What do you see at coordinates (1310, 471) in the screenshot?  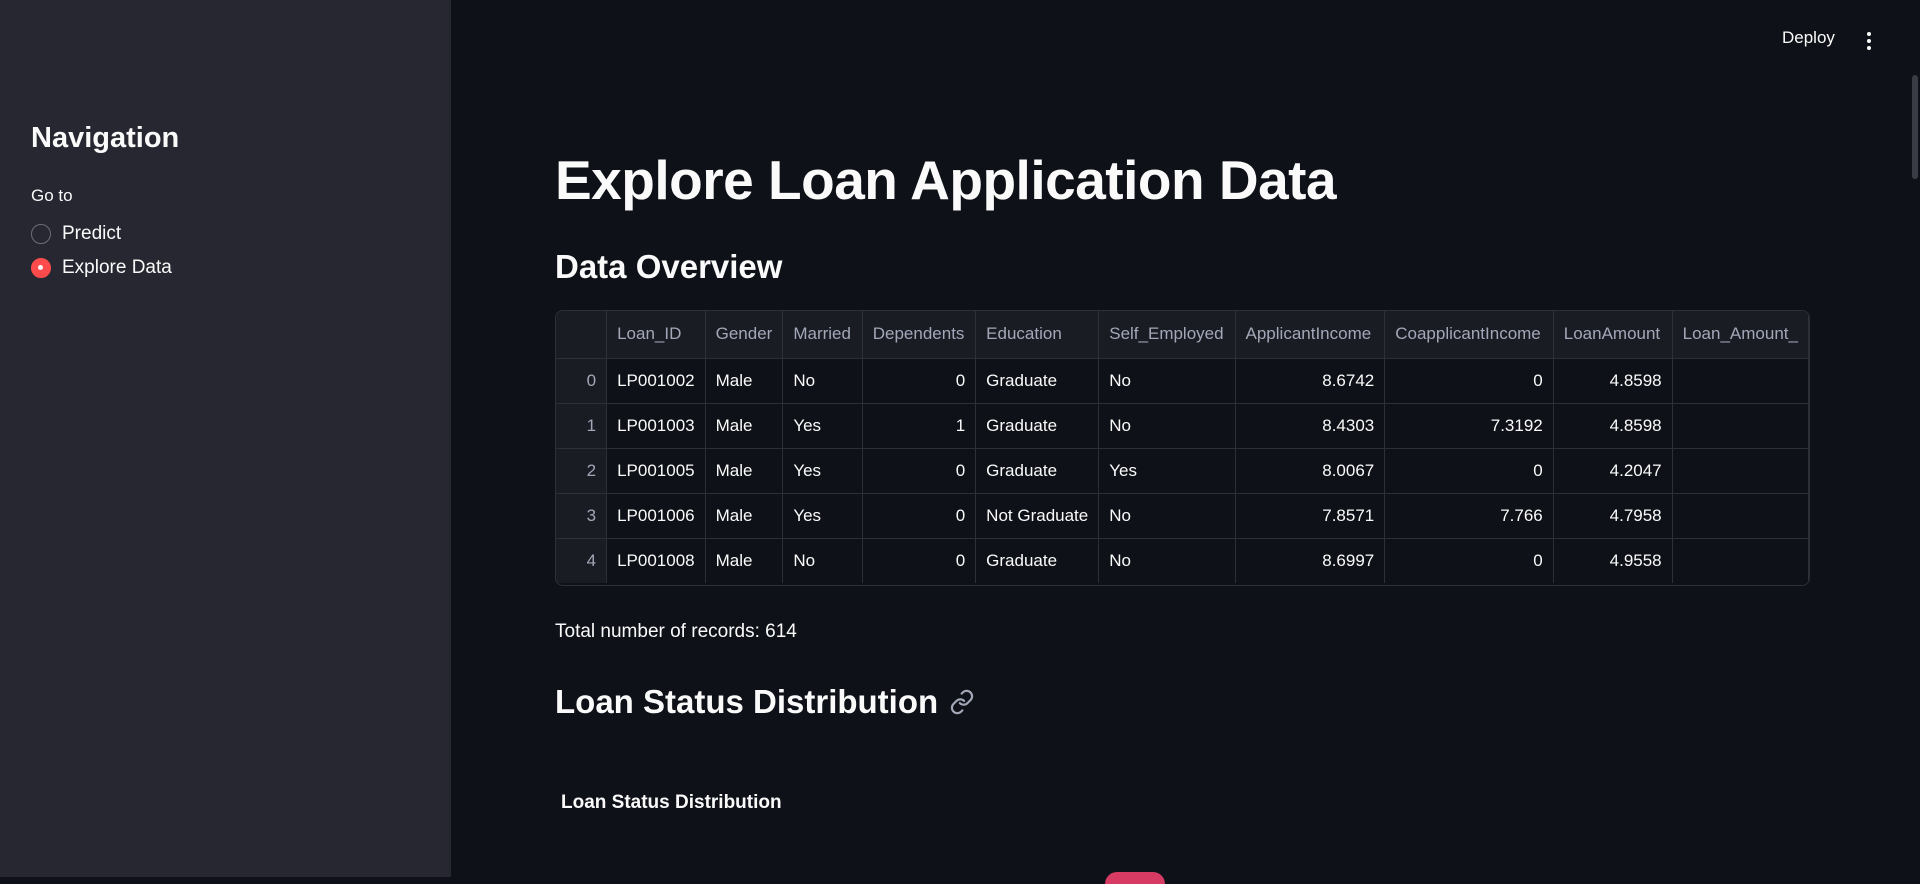 I see `table-cell: 8.0067` at bounding box center [1310, 471].